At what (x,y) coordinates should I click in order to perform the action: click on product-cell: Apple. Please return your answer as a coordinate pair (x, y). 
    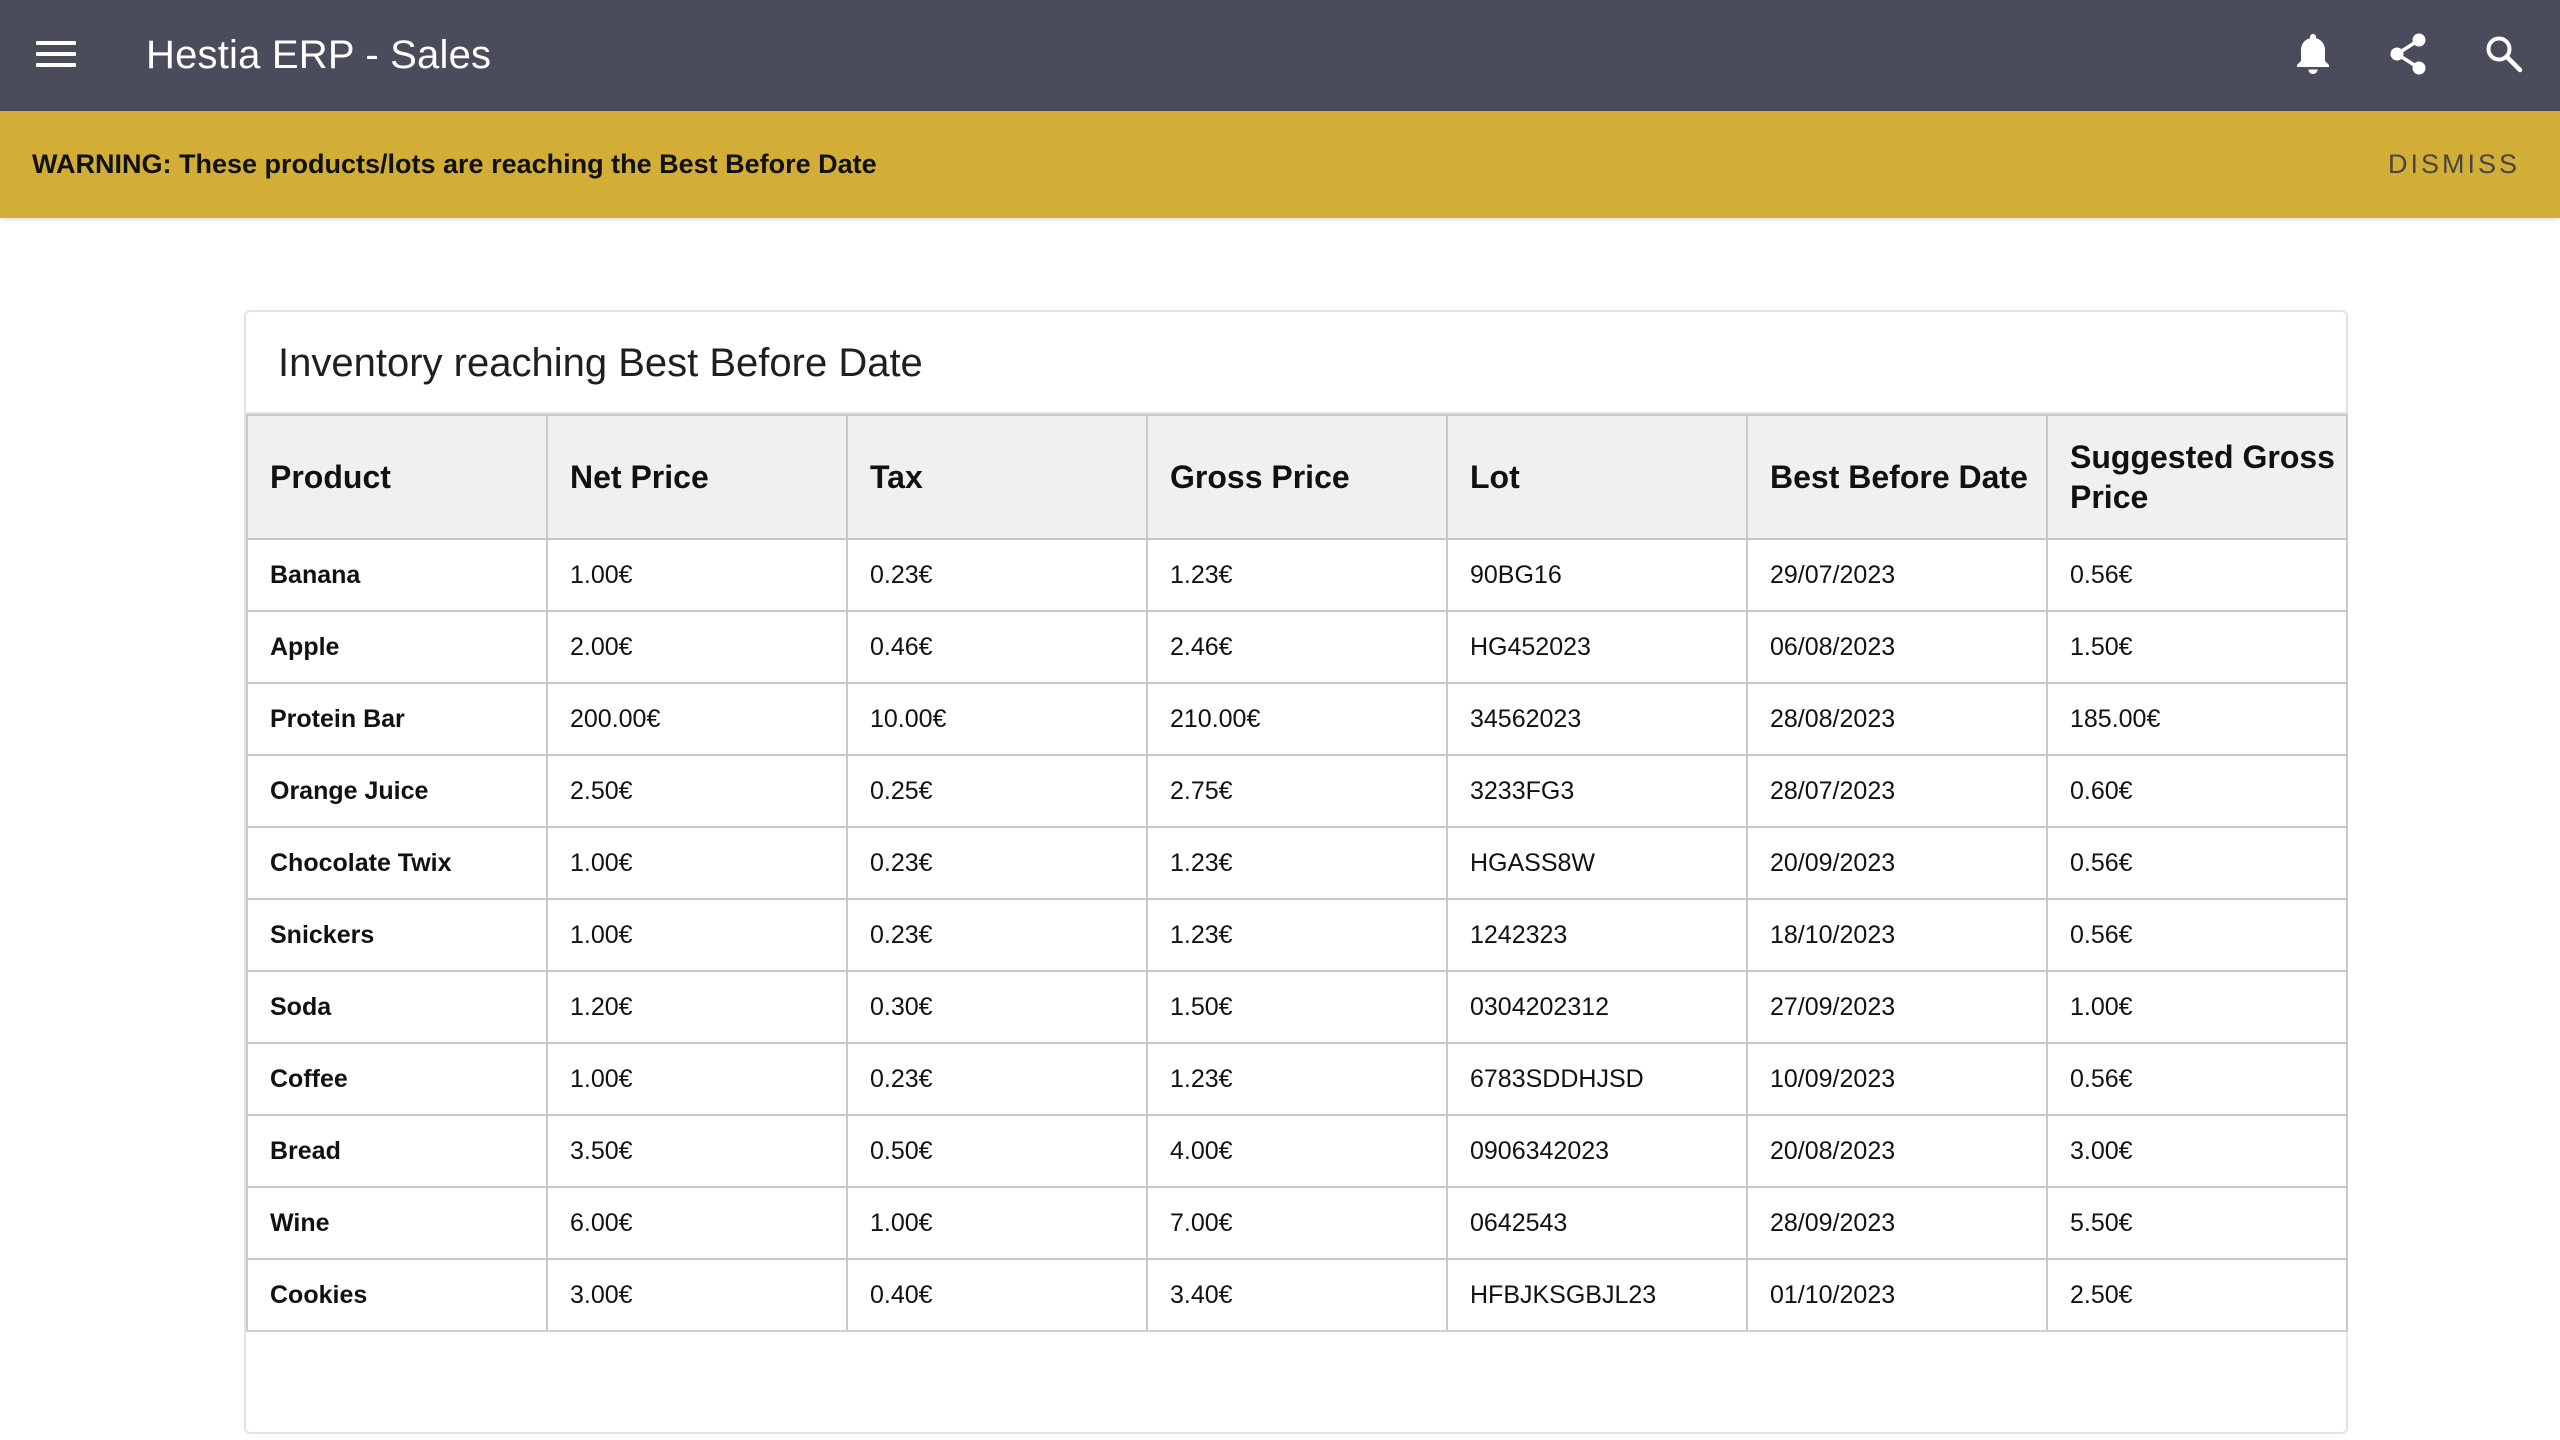
    Looking at the image, I should click on (397, 647).